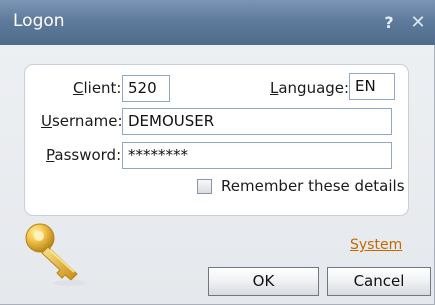 This screenshot has height=305, width=435. I want to click on username-label: Username:, so click(82, 121).